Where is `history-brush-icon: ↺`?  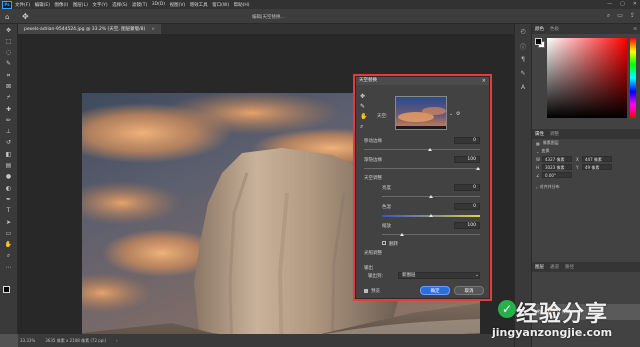 history-brush-icon: ↺ is located at coordinates (8, 143).